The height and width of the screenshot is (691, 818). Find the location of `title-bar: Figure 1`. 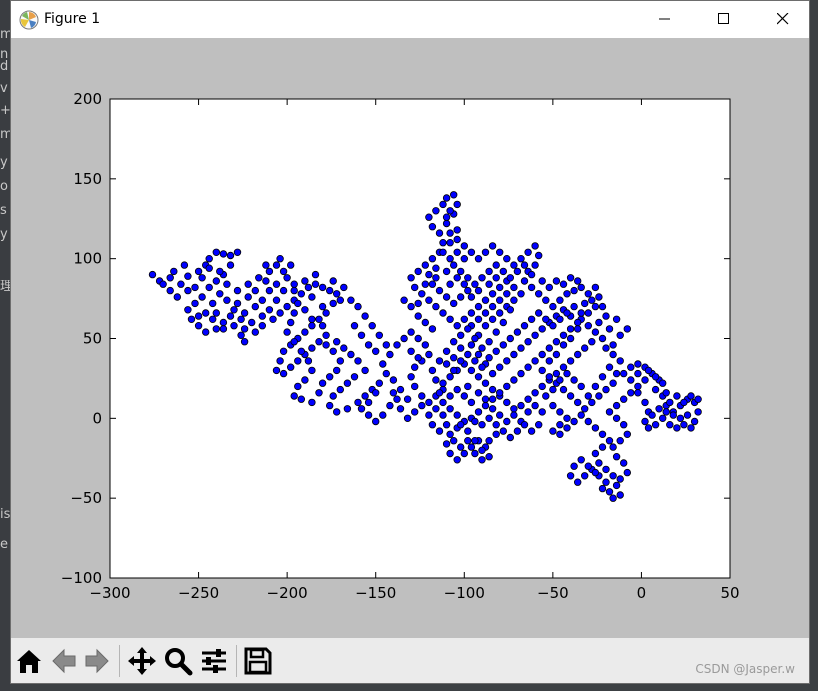

title-bar: Figure 1 is located at coordinates (410, 19).